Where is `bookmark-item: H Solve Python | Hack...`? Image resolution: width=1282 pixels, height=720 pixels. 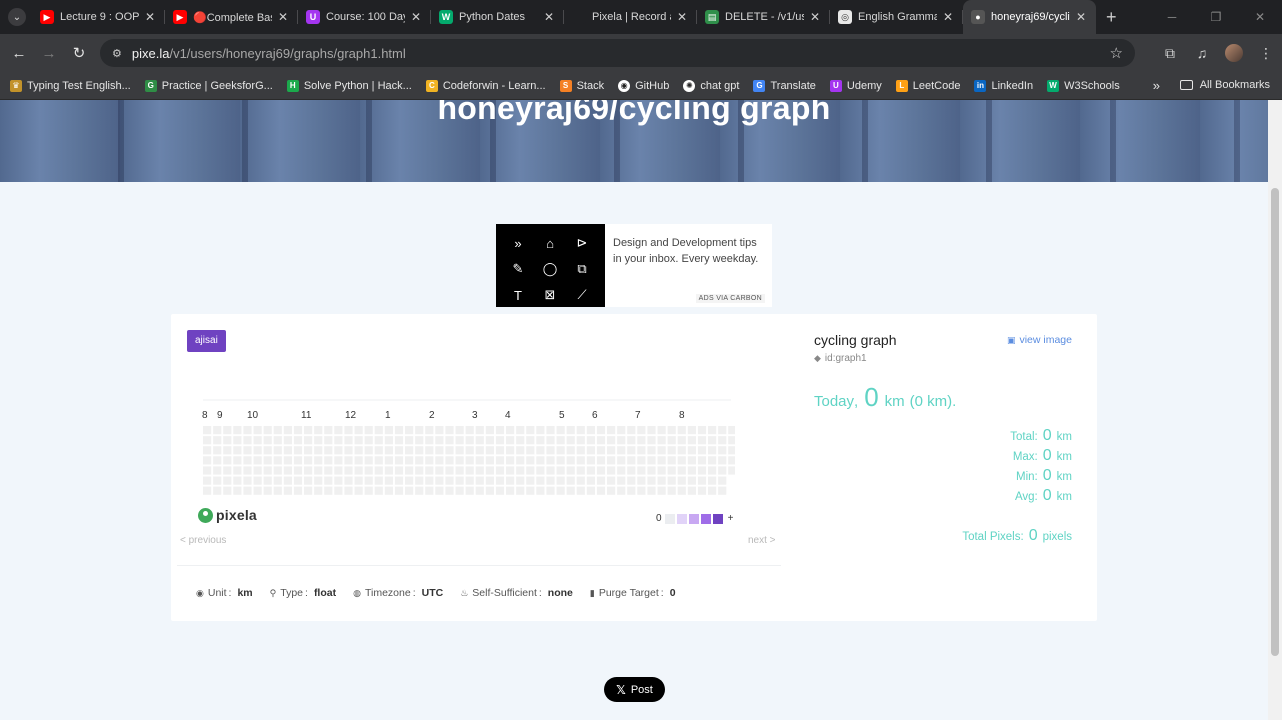
bookmark-item: H Solve Python | Hack... is located at coordinates (349, 85).